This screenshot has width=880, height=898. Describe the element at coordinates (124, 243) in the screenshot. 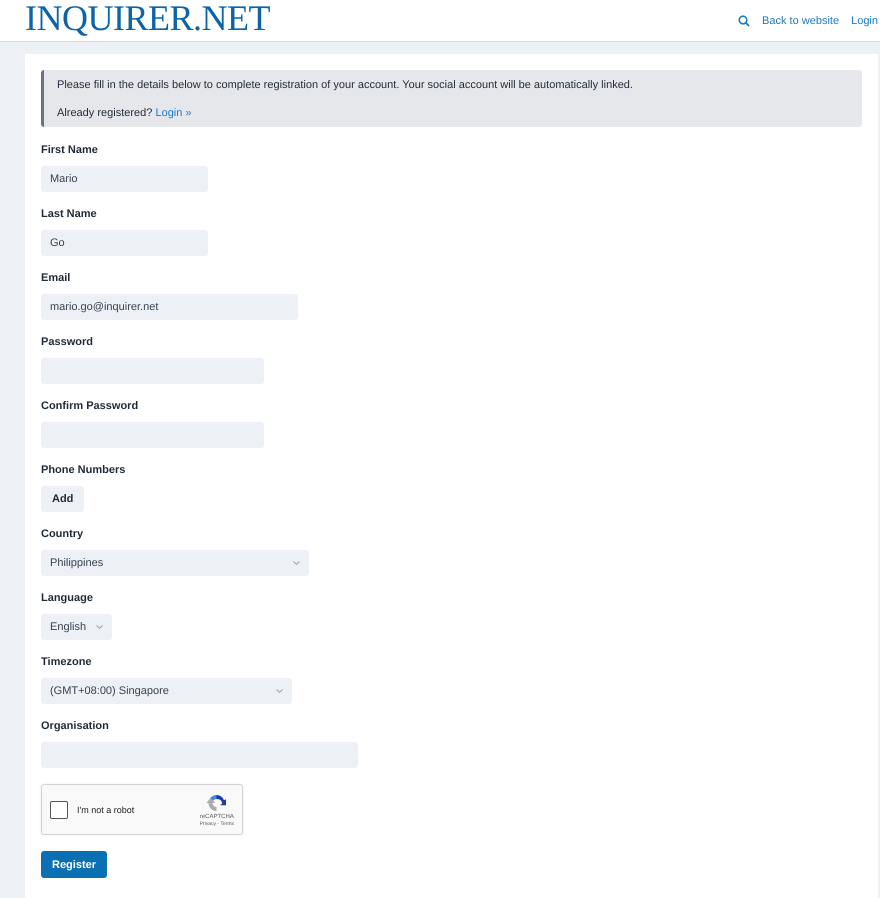

I see `input-field: Go` at that location.